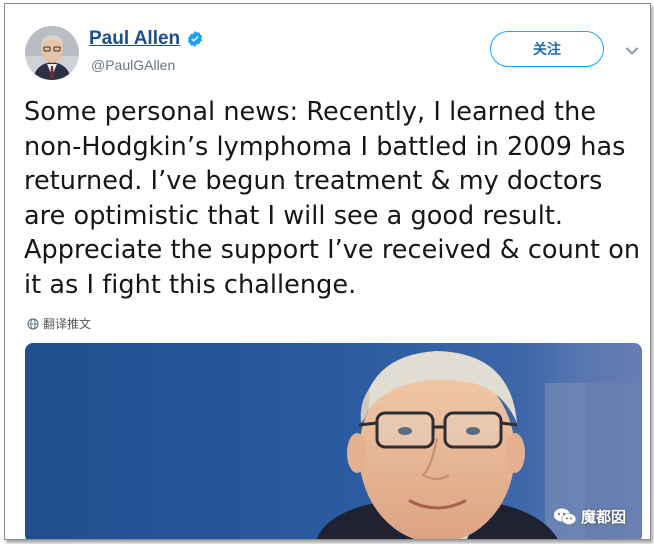 This screenshot has width=654, height=544. I want to click on globe-icon, so click(33, 323).